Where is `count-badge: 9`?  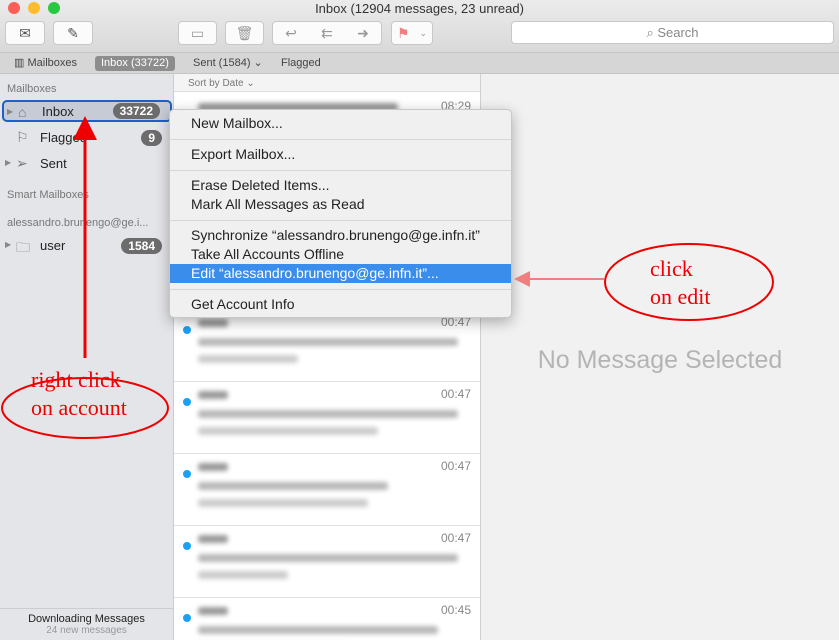
count-badge: 9 is located at coordinates (151, 138).